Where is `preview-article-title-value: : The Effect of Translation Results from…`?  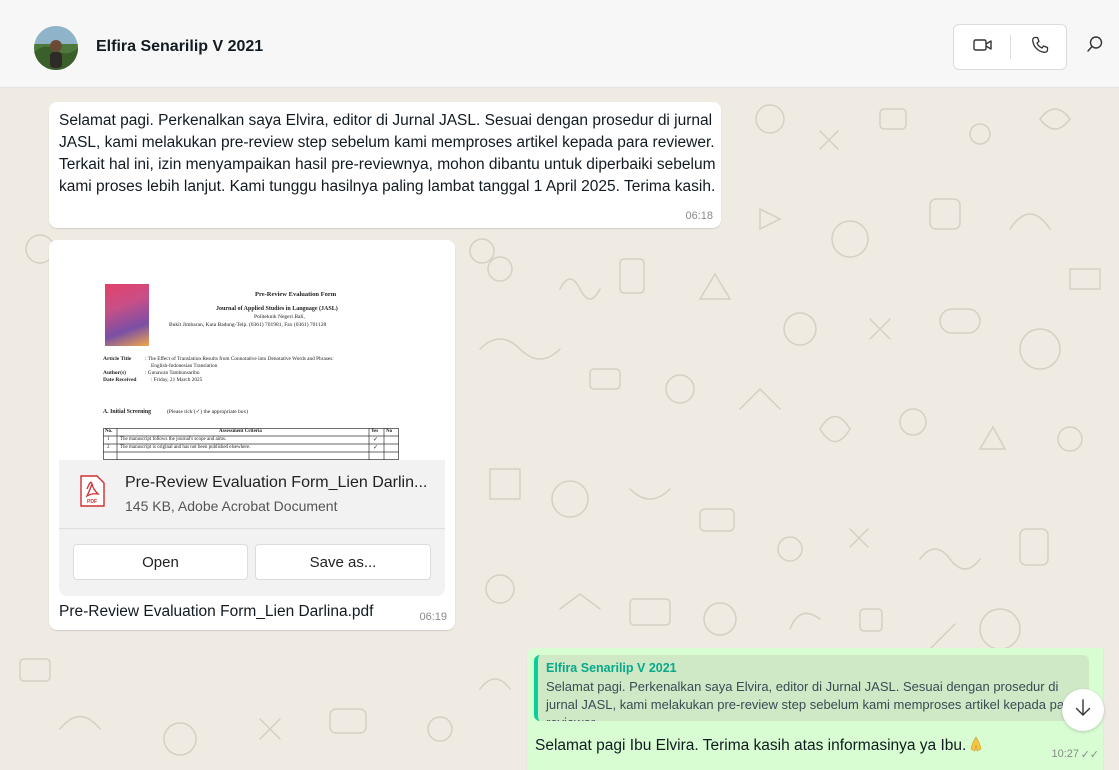 preview-article-title-value: : The Effect of Translation Results from… is located at coordinates (239, 359).